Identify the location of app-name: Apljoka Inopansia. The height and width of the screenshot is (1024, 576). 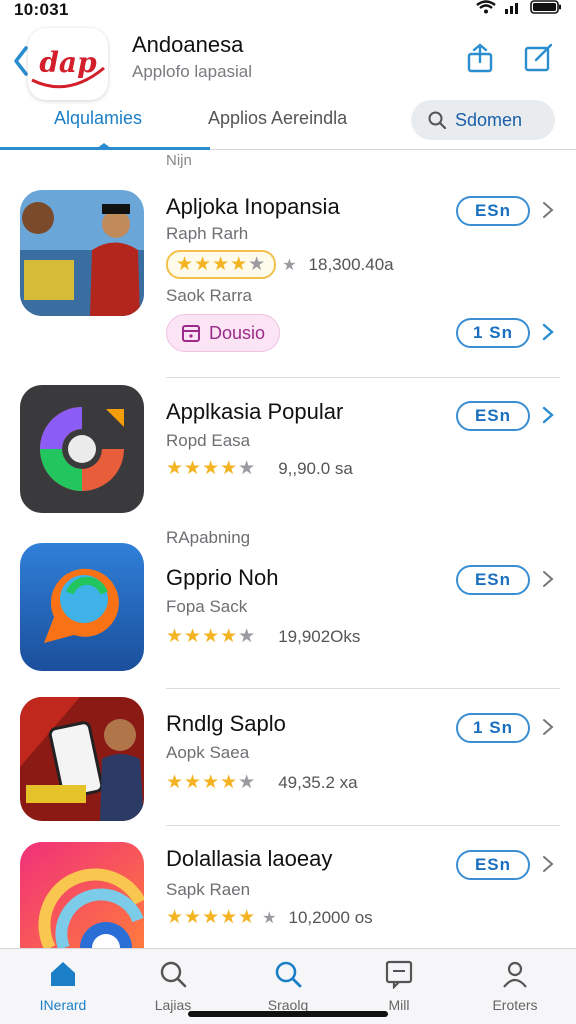
(253, 206).